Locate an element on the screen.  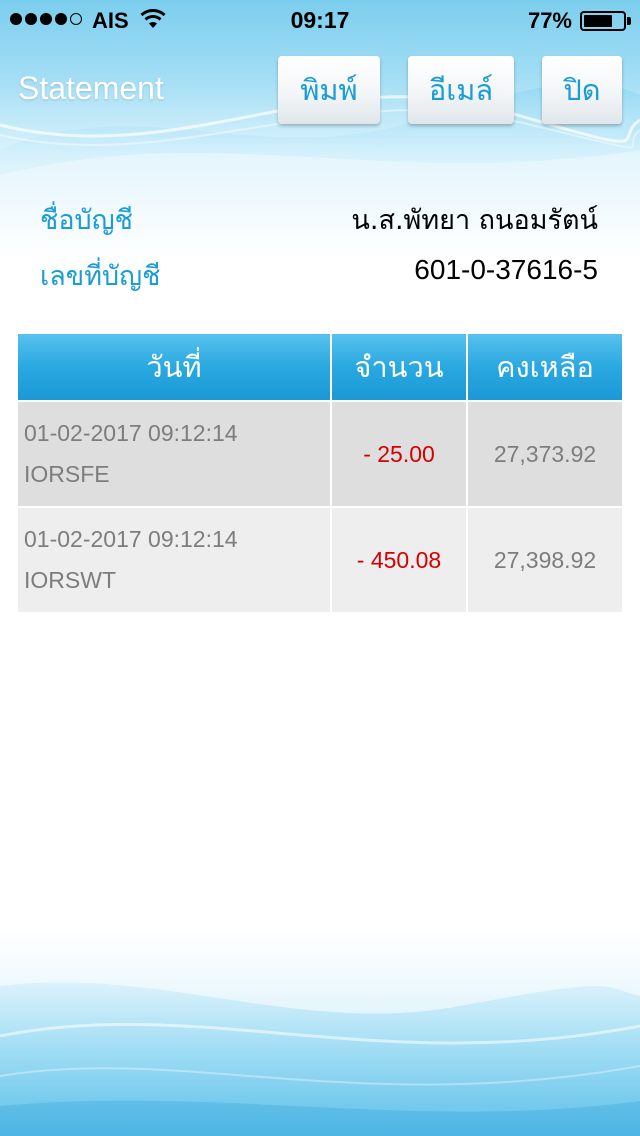
transaction-date-cell: 01-02-2017 09:12:14 IORSFE is located at coordinates (174, 454).